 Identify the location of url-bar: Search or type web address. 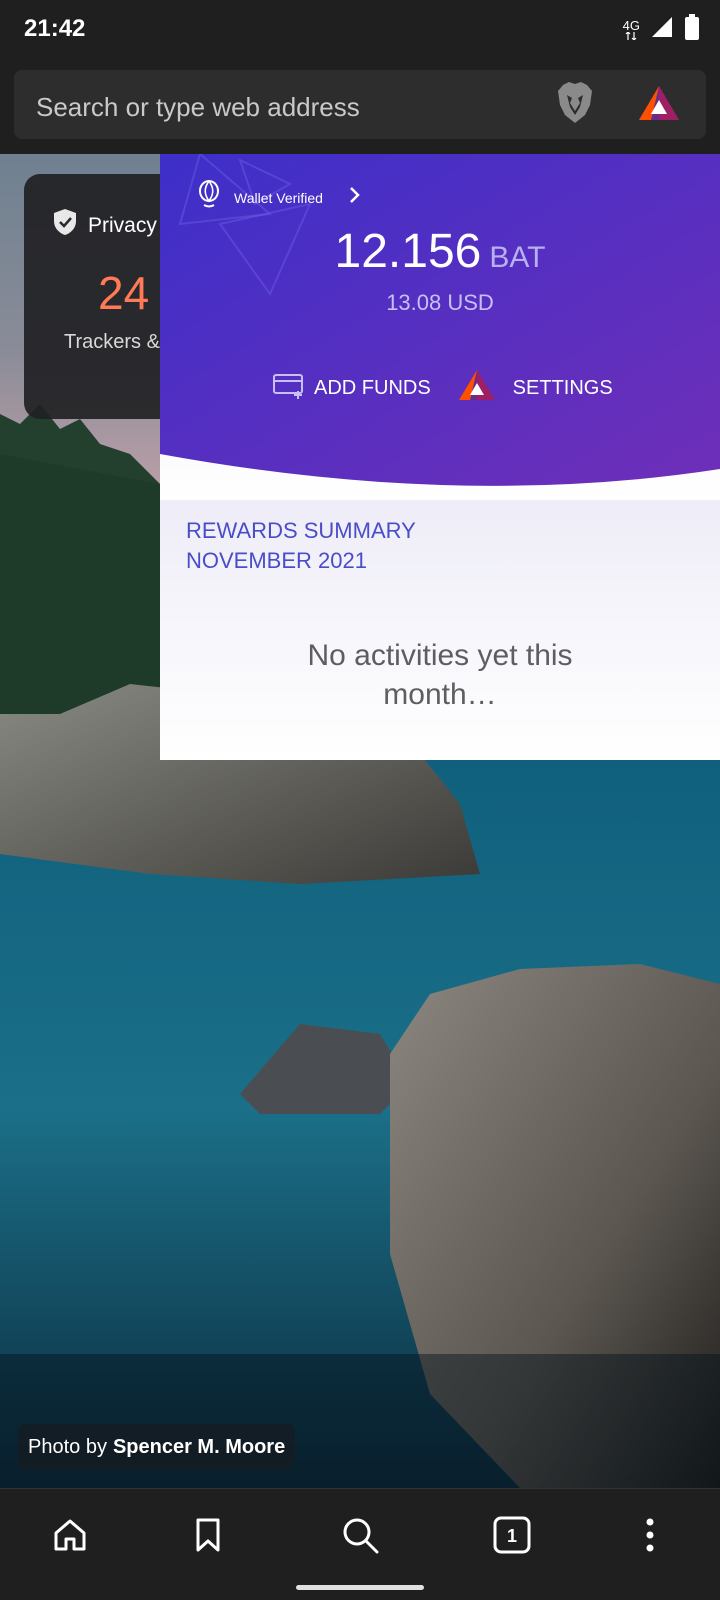
(360, 104).